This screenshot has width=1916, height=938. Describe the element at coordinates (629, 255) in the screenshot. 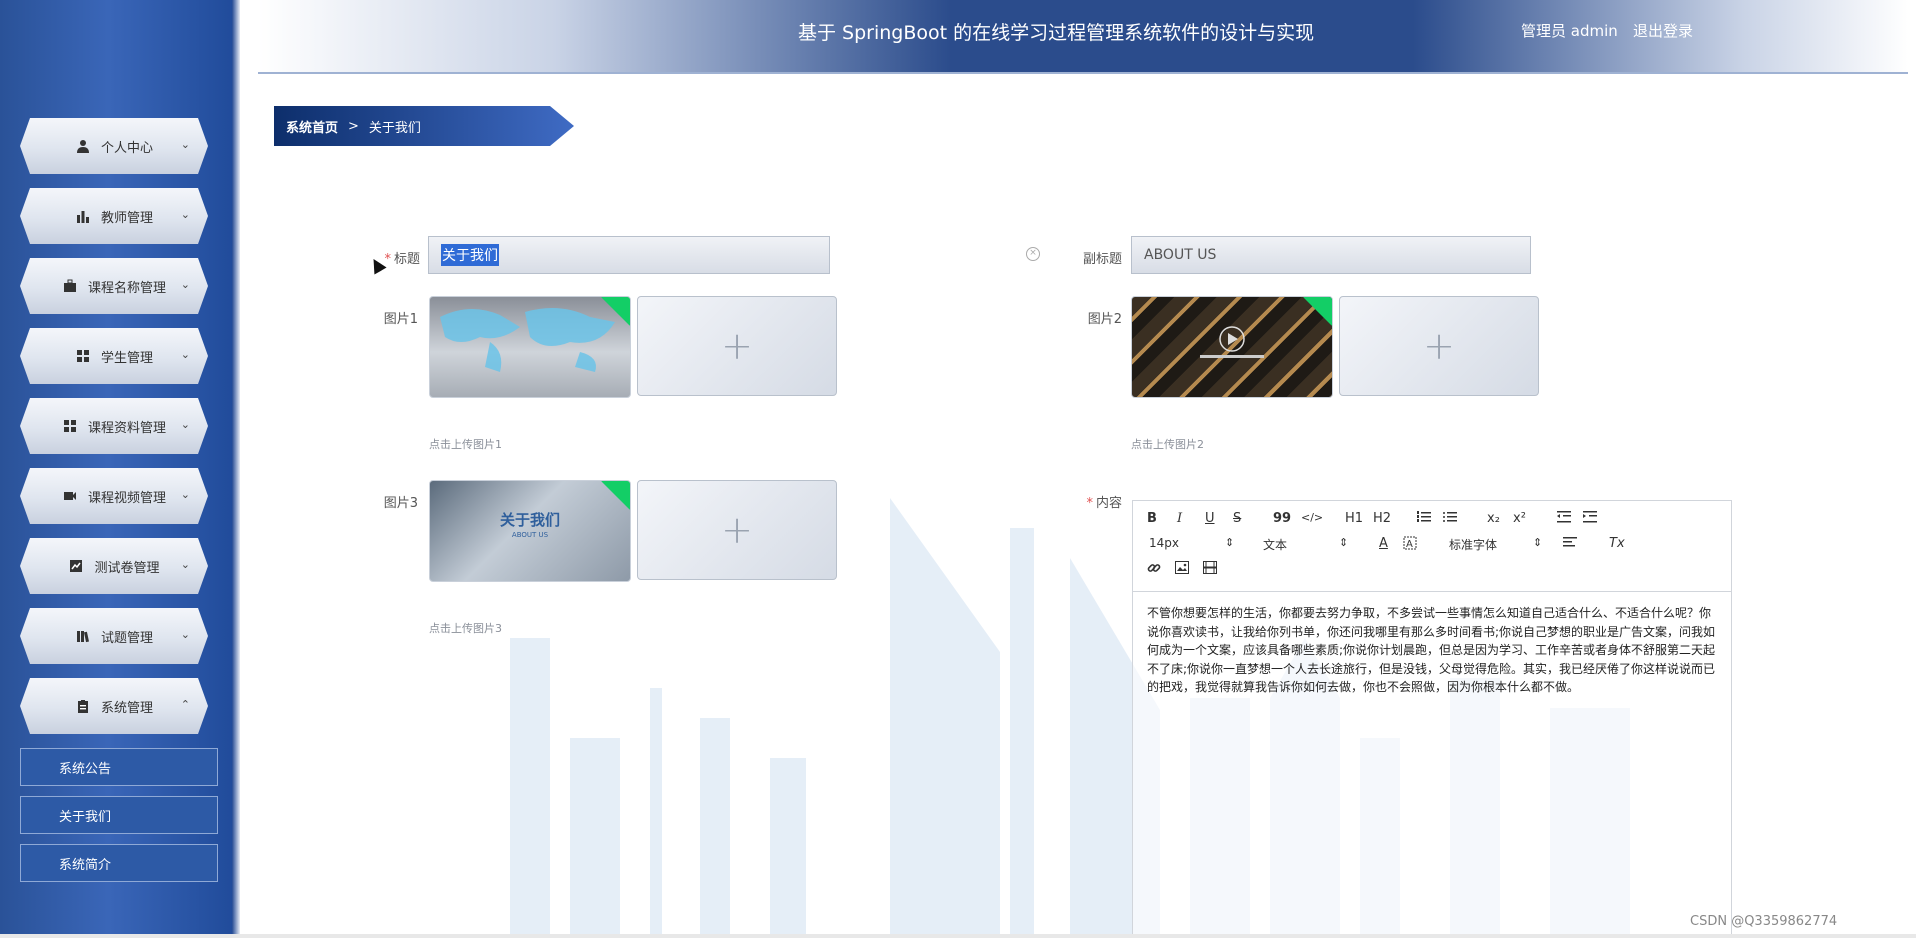

I see `title-input: 关于我们` at that location.